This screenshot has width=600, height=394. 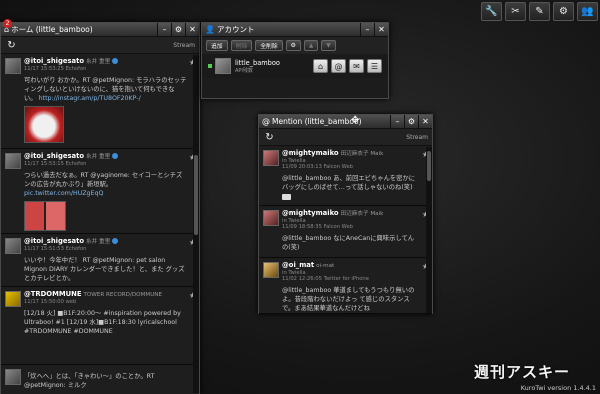 I want to click on tweet-meta: in Twiella 11/09 18:58:35 Falcon Web, so click(x=317, y=224).